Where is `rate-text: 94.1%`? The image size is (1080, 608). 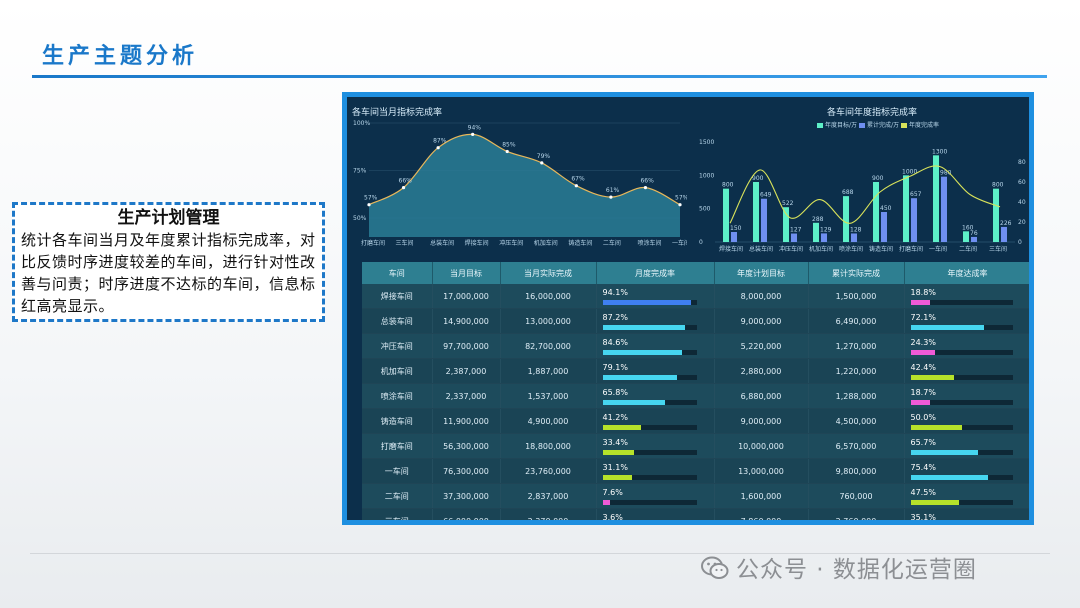 rate-text: 94.1% is located at coordinates (615, 292).